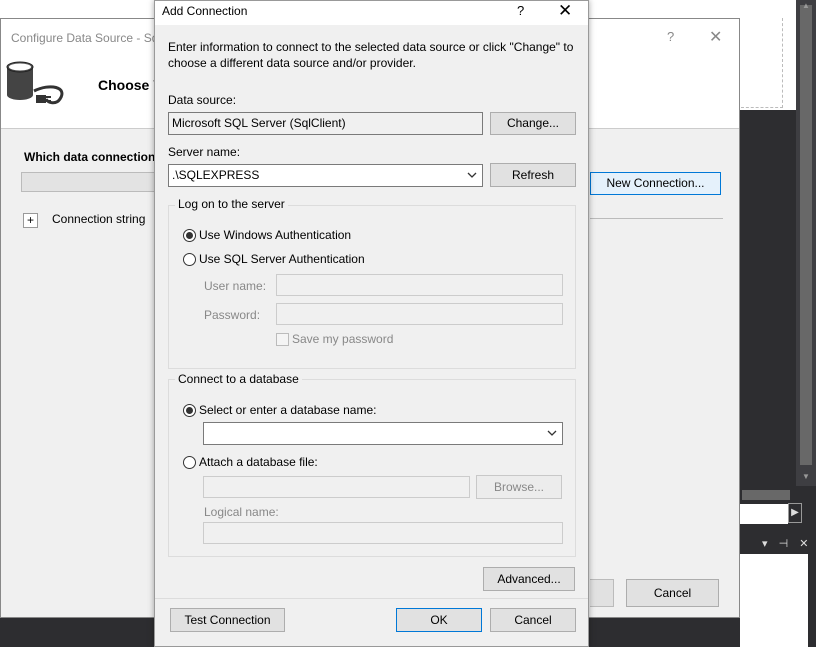 The width and height of the screenshot is (816, 647). Describe the element at coordinates (656, 218) in the screenshot. I see `wizard-divider` at that location.